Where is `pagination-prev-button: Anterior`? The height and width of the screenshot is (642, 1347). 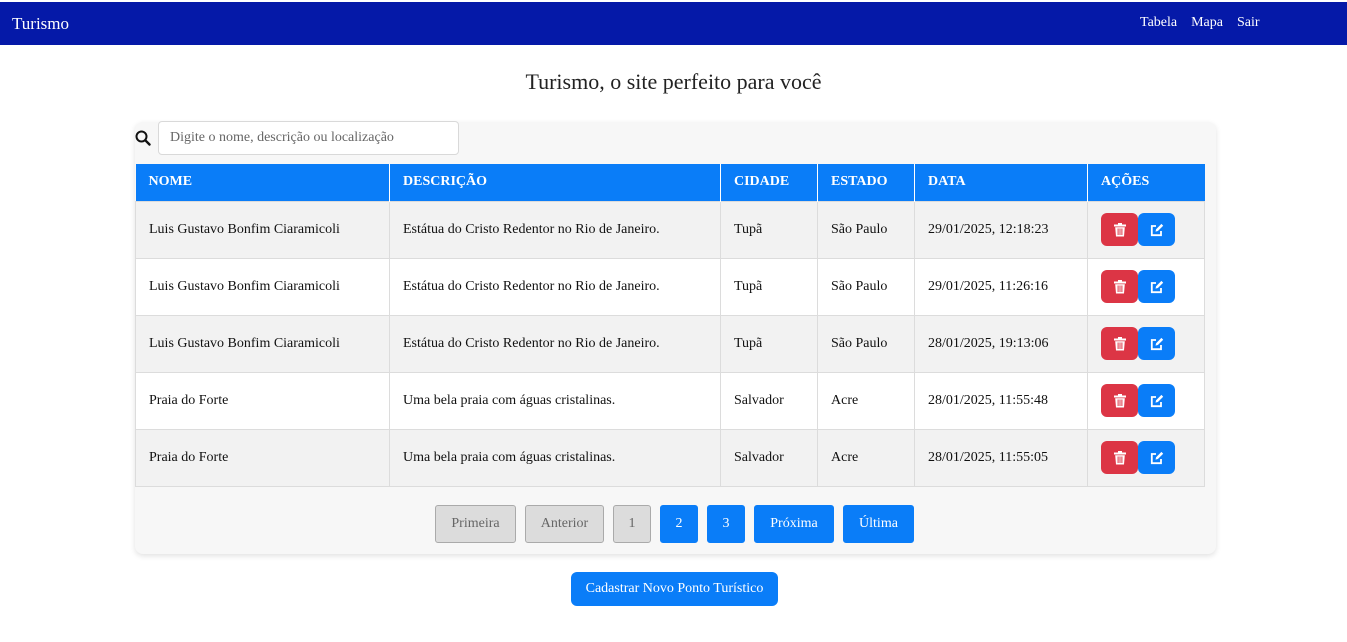
pagination-prev-button: Anterior is located at coordinates (564, 524).